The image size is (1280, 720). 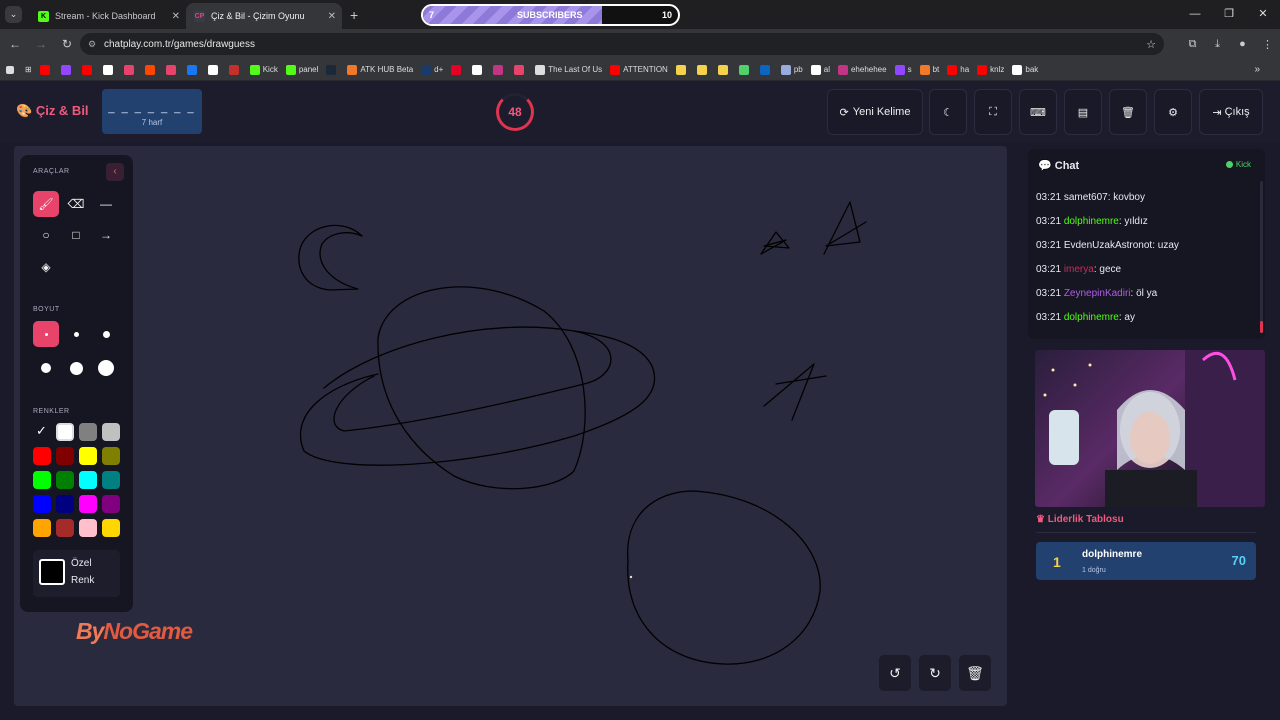 What do you see at coordinates (263, 69) in the screenshot?
I see `bookmark-item: Kick` at bounding box center [263, 69].